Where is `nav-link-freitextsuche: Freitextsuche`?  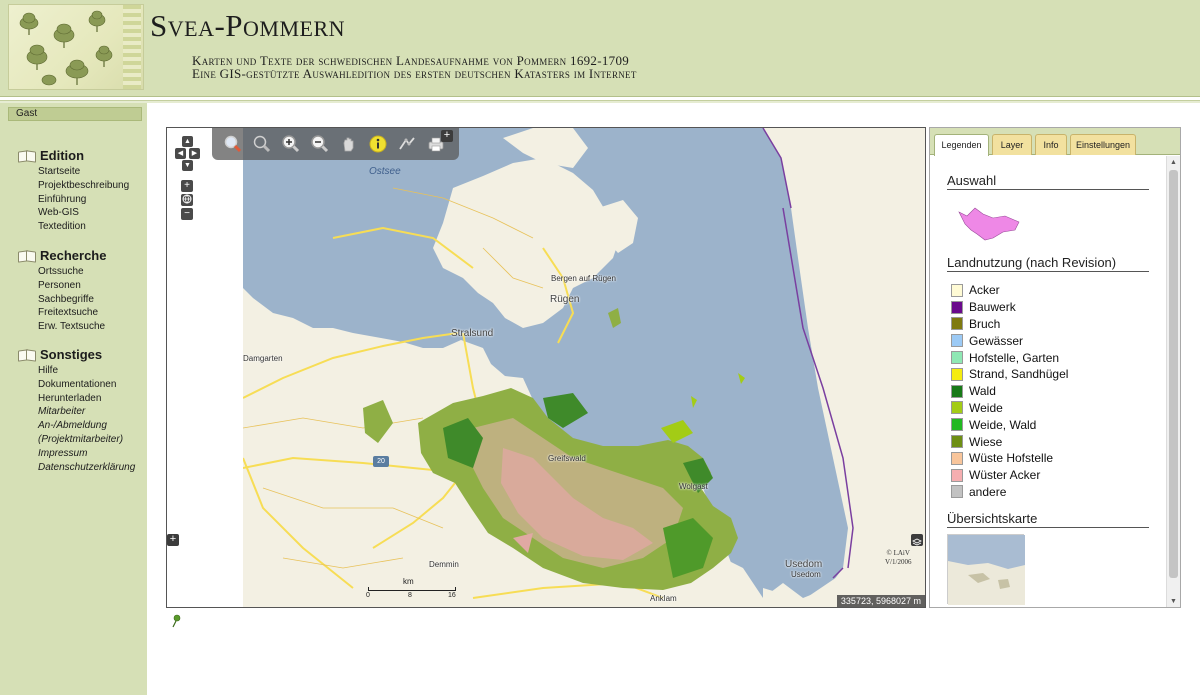
nav-link-freitextsuche: Freitextsuche is located at coordinates (72, 313).